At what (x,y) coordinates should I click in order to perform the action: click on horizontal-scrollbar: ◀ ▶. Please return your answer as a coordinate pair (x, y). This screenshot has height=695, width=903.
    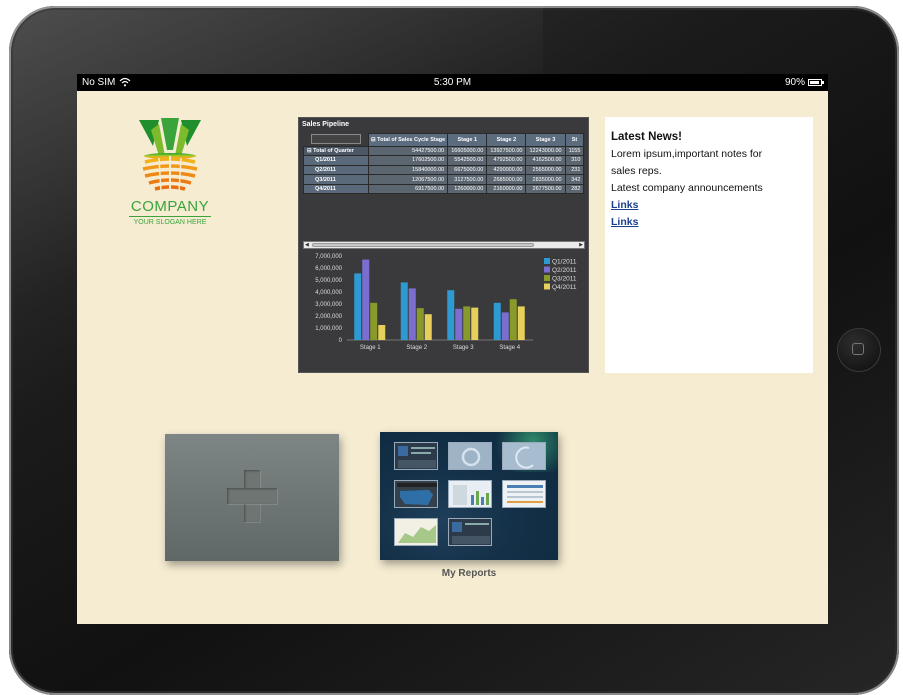
    Looking at the image, I should click on (444, 245).